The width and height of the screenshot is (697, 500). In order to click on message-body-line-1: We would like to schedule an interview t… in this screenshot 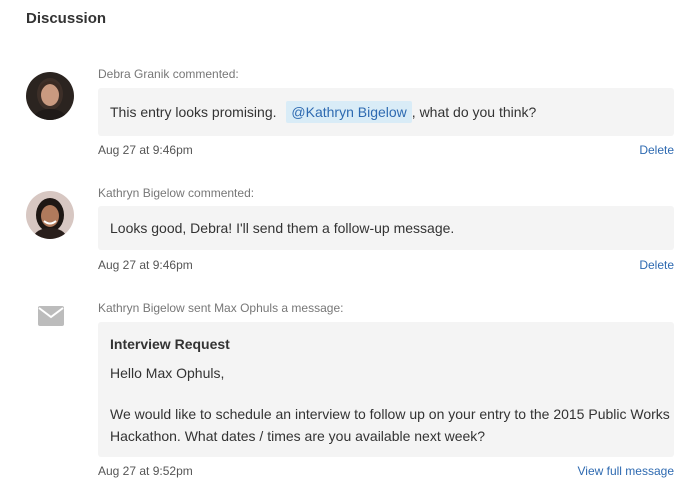, I will do `click(390, 414)`.